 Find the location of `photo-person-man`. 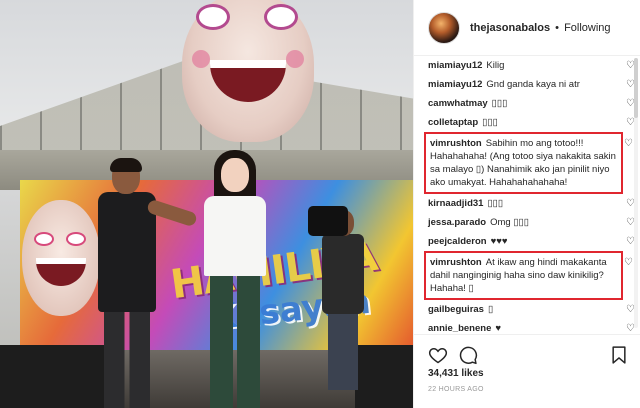

photo-person-man is located at coordinates (145, 283).